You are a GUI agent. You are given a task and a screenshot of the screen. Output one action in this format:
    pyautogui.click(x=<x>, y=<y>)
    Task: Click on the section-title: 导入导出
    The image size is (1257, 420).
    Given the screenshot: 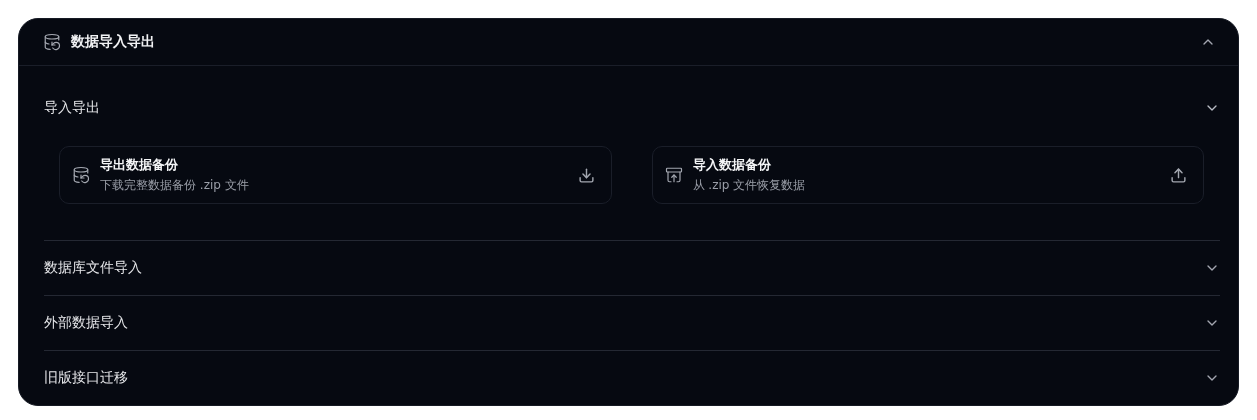 What is the action you would take?
    pyautogui.click(x=72, y=107)
    